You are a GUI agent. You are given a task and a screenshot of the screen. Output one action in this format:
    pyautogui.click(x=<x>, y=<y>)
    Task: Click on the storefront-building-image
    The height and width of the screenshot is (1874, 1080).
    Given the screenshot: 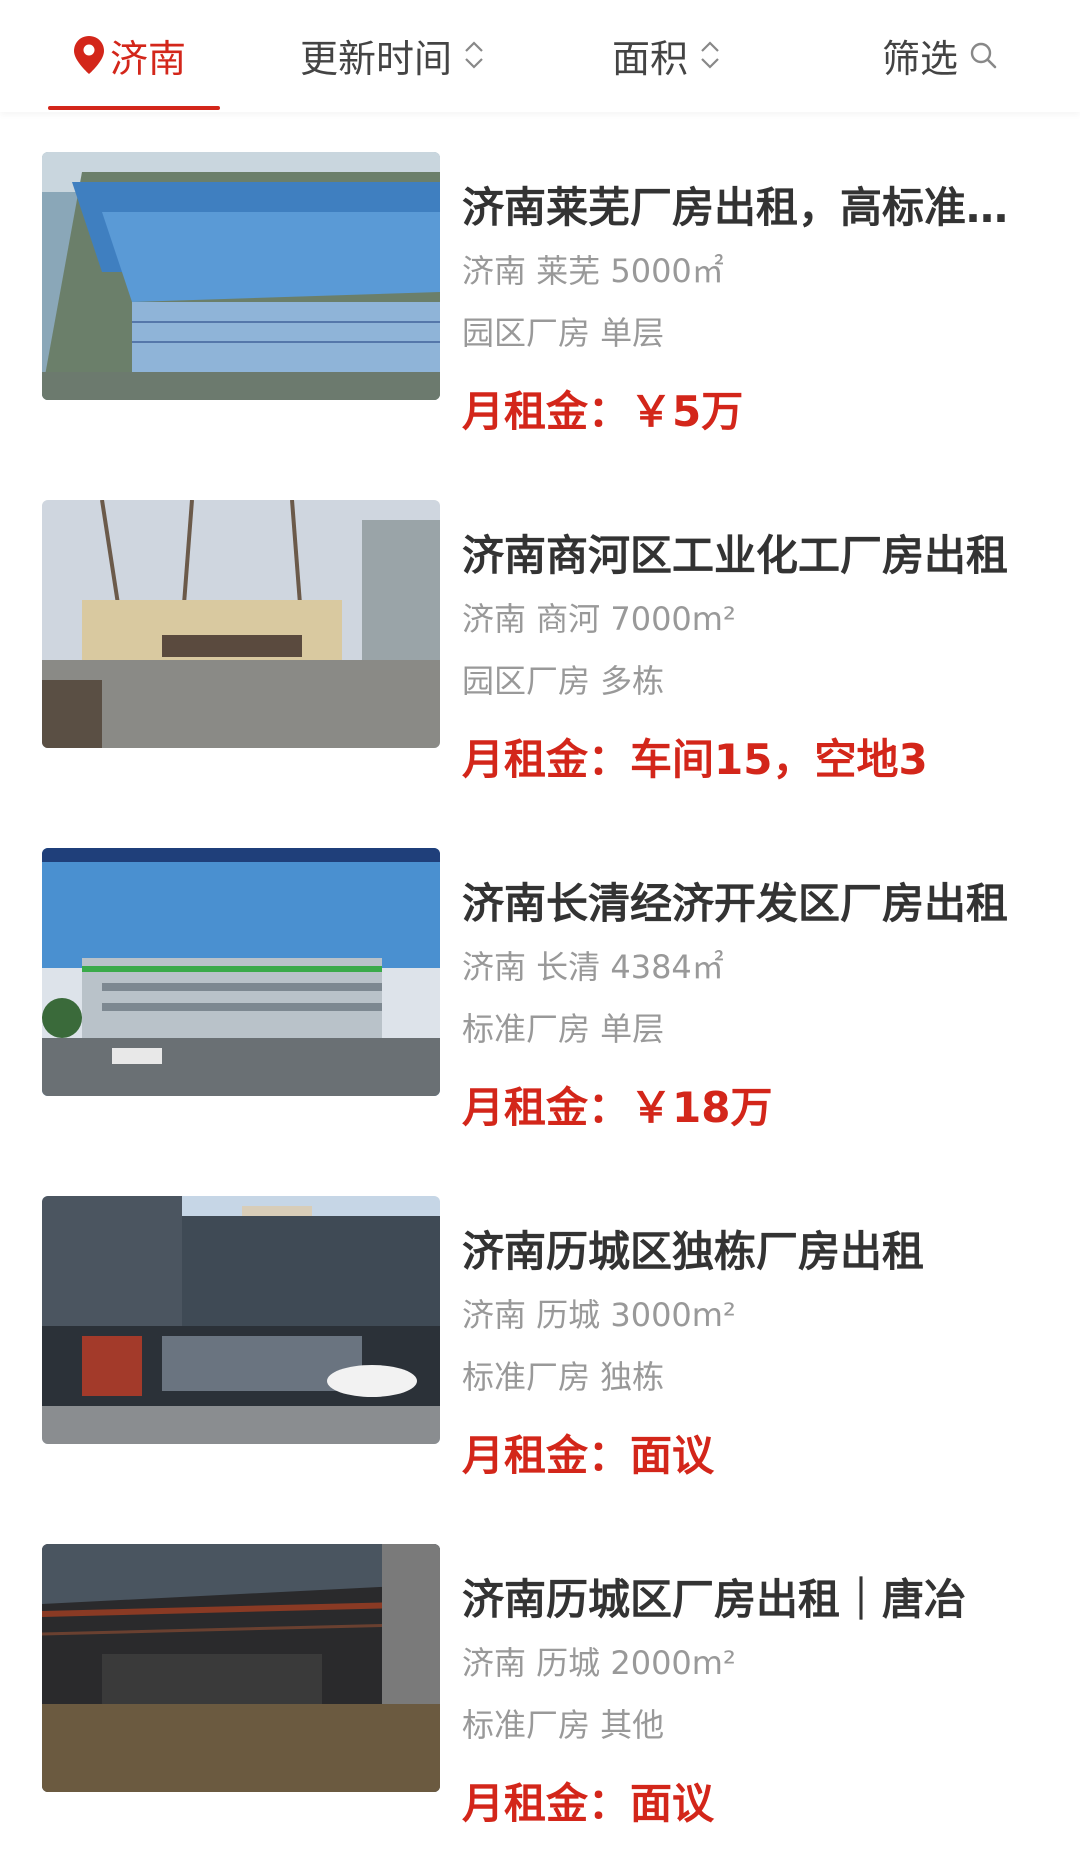 What is the action you would take?
    pyautogui.click(x=241, y=1320)
    